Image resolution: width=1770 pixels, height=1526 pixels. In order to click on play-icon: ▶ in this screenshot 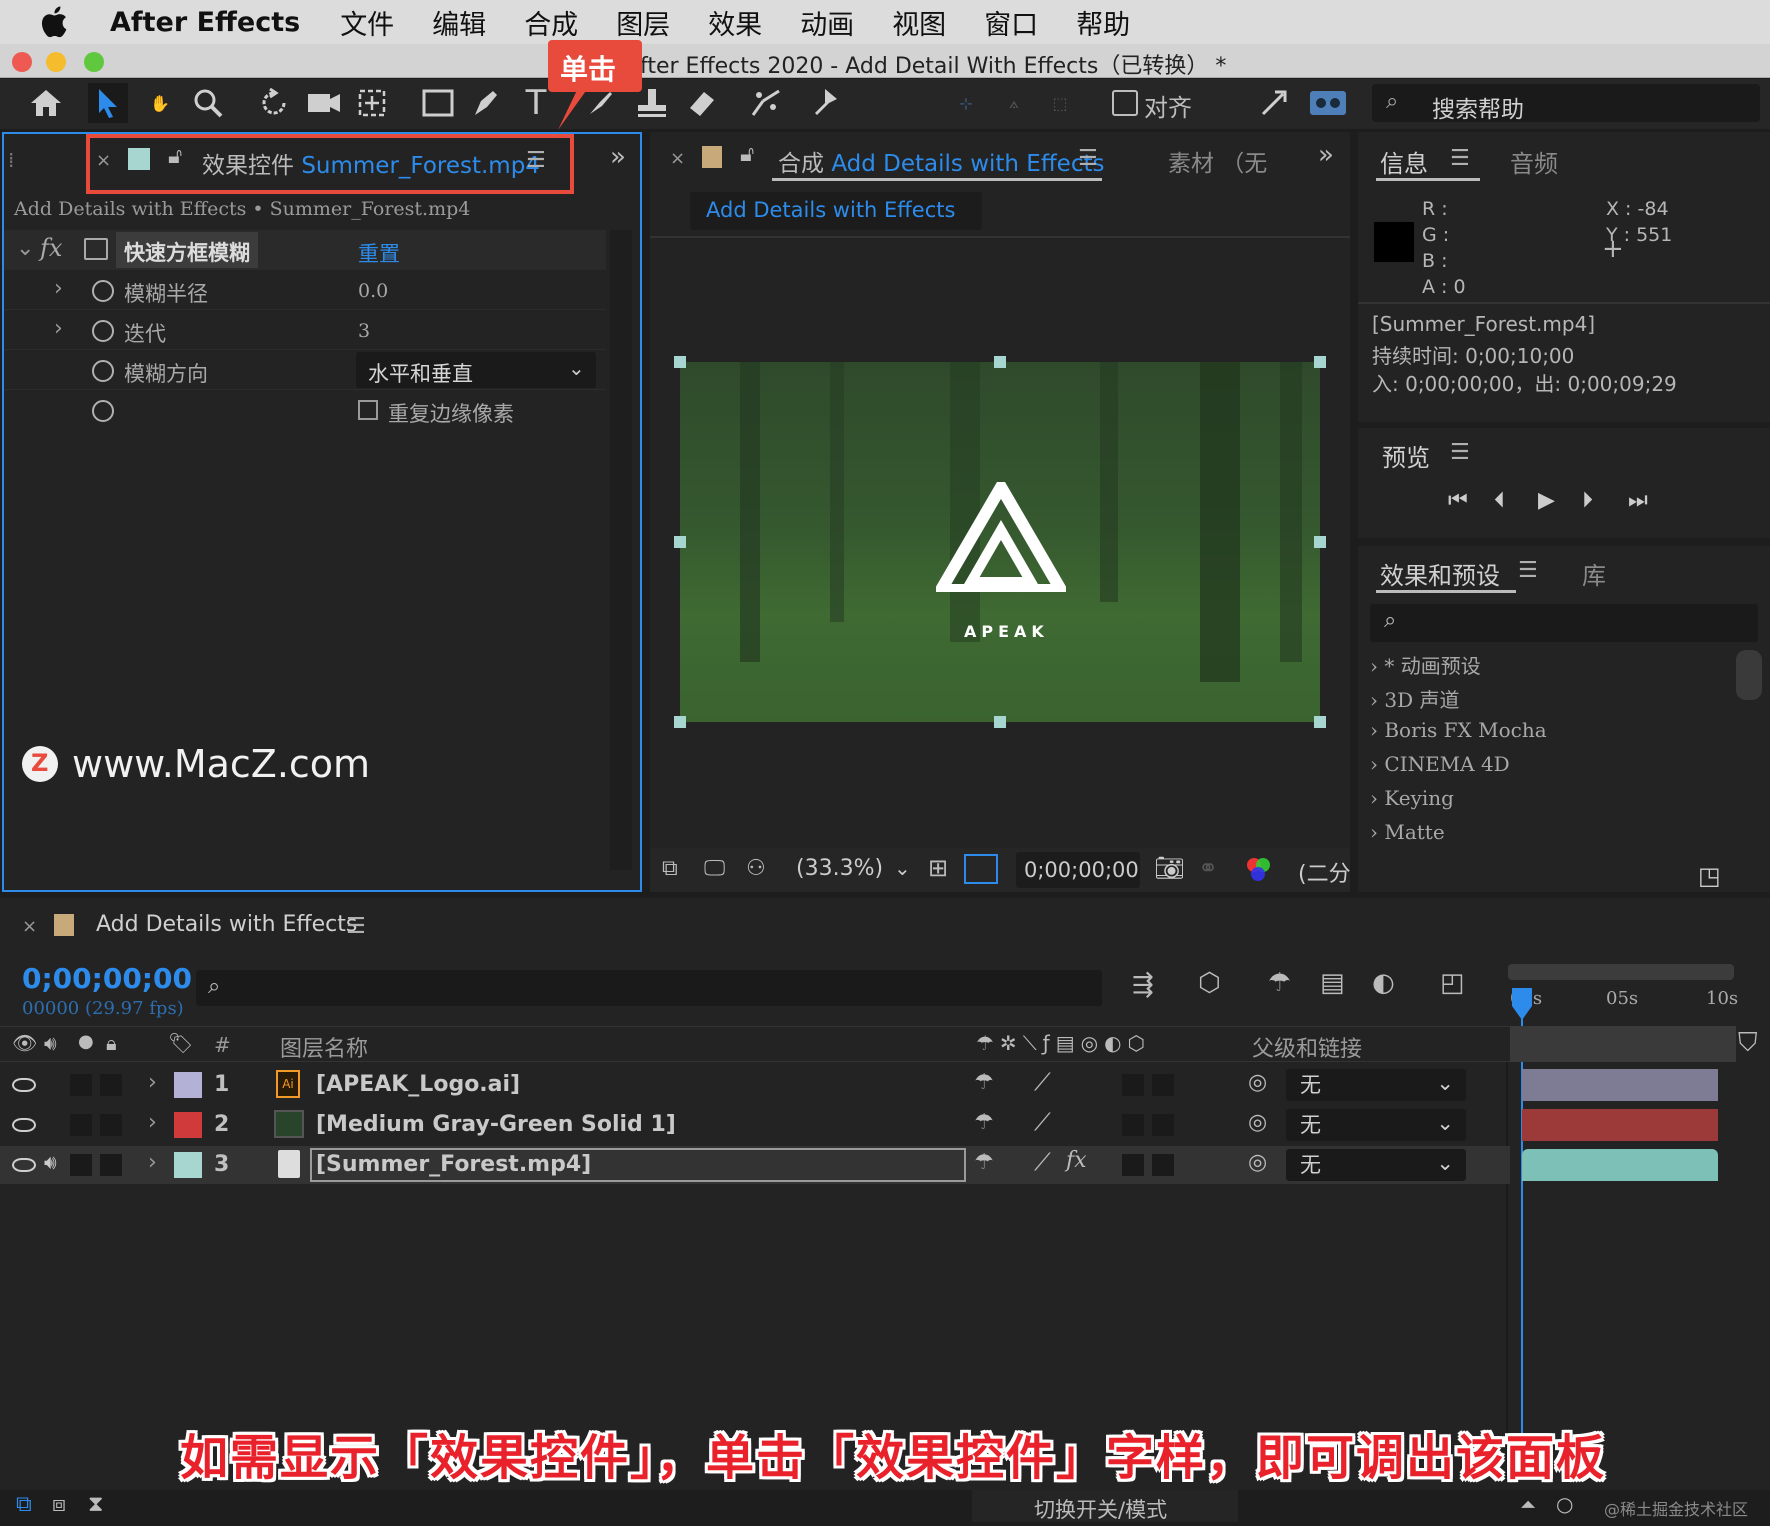, I will do `click(1546, 500)`.